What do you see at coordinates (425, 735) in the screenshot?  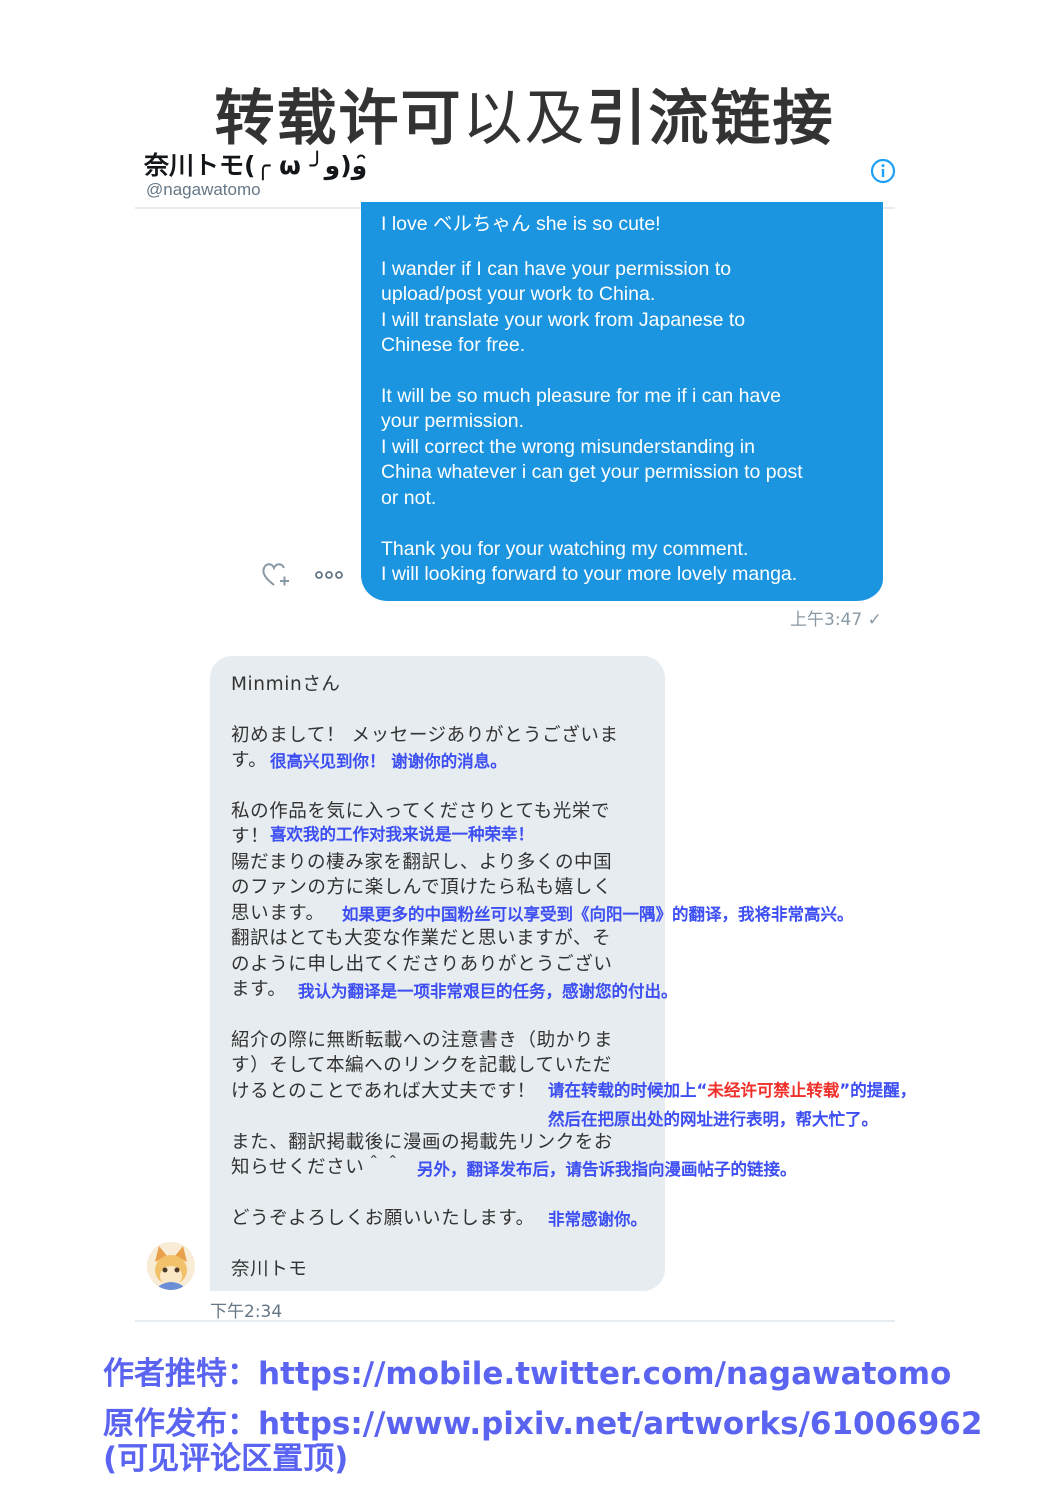 I see `jp-line-2: 初めまして！ メッセージありがとうございま` at bounding box center [425, 735].